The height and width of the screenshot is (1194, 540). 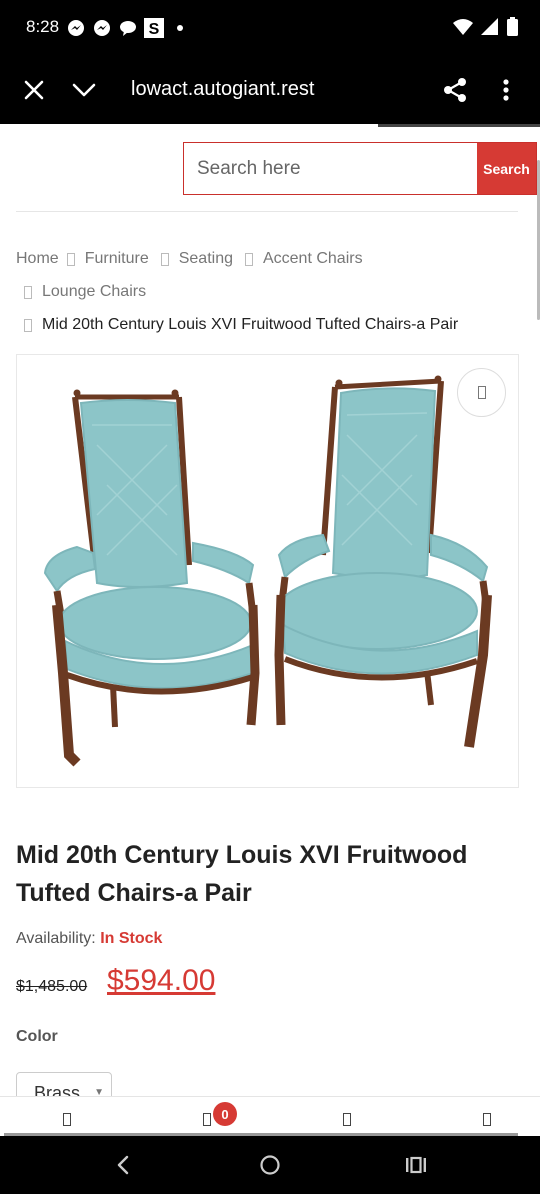 I want to click on wifi-icon, so click(x=463, y=29).